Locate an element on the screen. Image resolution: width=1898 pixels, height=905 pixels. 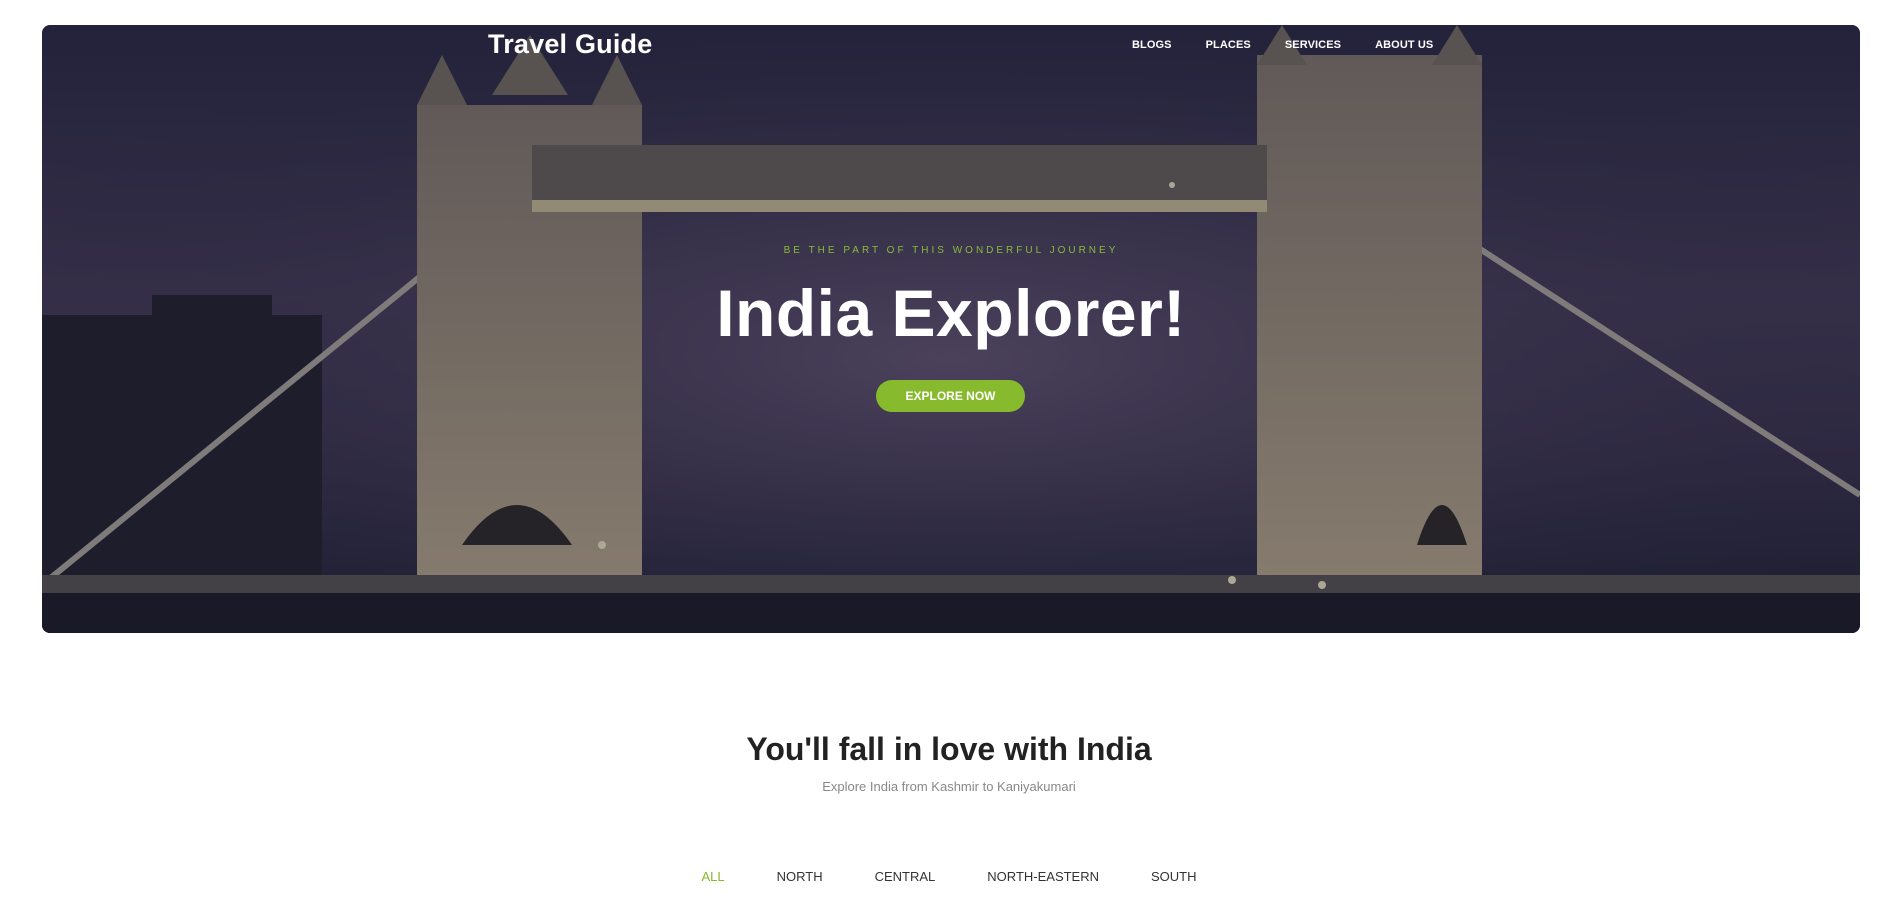
site-logo: Travel Guide is located at coordinates (570, 44).